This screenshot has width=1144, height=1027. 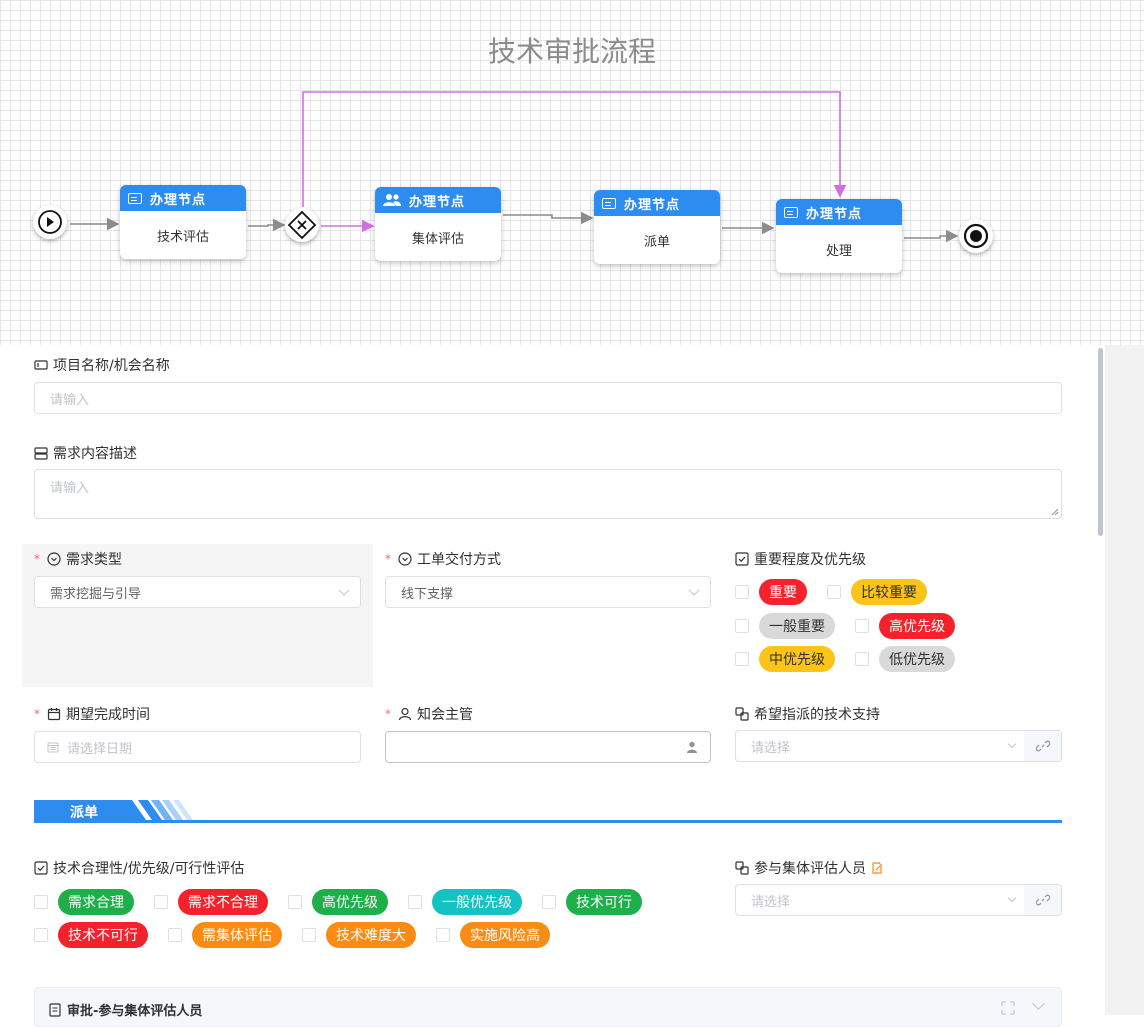 What do you see at coordinates (182, 237) in the screenshot?
I see `node-name: 技术评估` at bounding box center [182, 237].